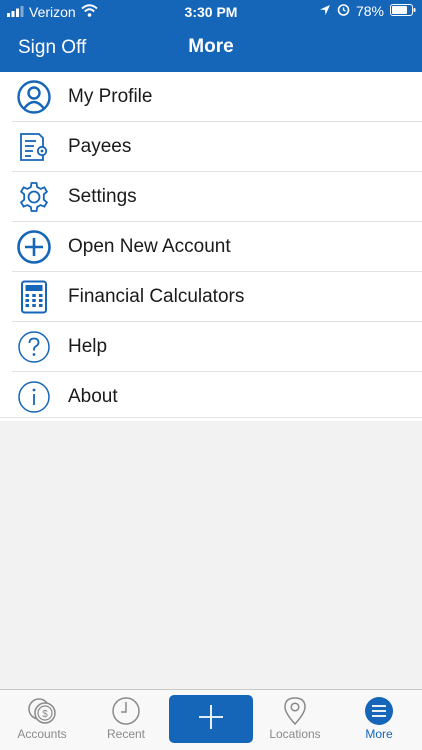 The width and height of the screenshot is (422, 750). Describe the element at coordinates (211, 417) in the screenshot. I see `menu-divider` at that location.